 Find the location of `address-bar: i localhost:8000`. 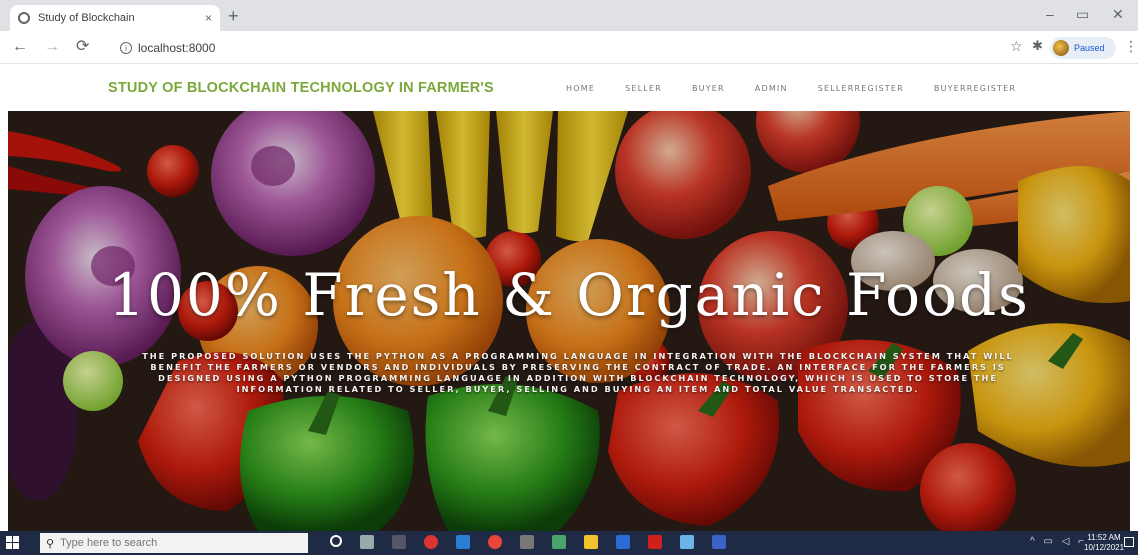

address-bar: i localhost:8000 is located at coordinates (590, 48).